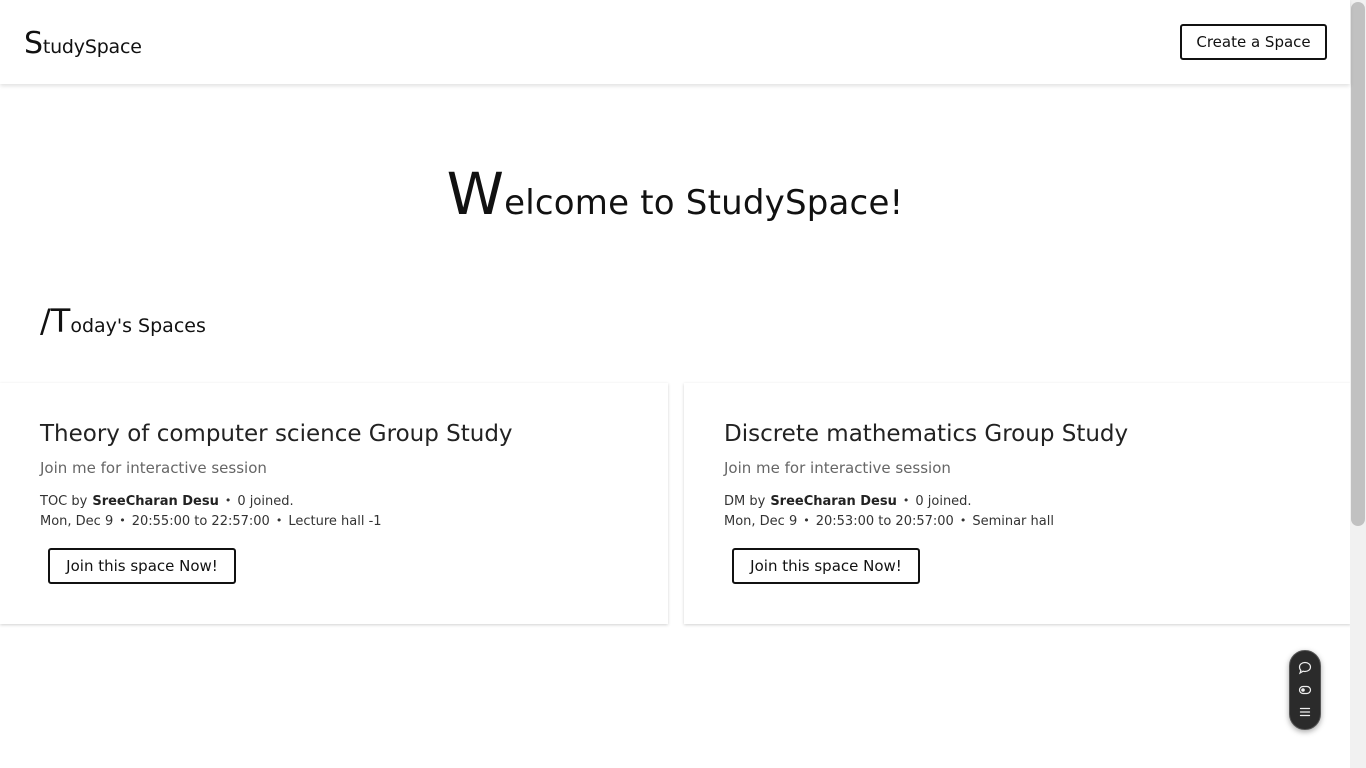 The height and width of the screenshot is (768, 1366). What do you see at coordinates (675, 42) in the screenshot?
I see `top-navbar: StudySpace Create a Space` at bounding box center [675, 42].